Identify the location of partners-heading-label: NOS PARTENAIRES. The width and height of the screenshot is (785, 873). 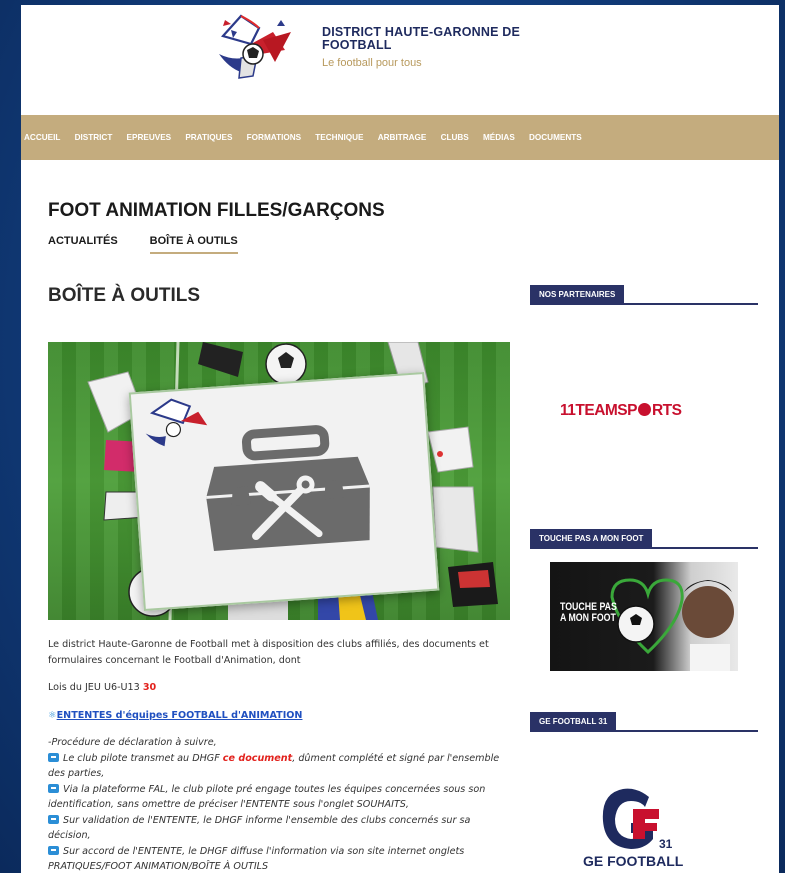
(577, 294).